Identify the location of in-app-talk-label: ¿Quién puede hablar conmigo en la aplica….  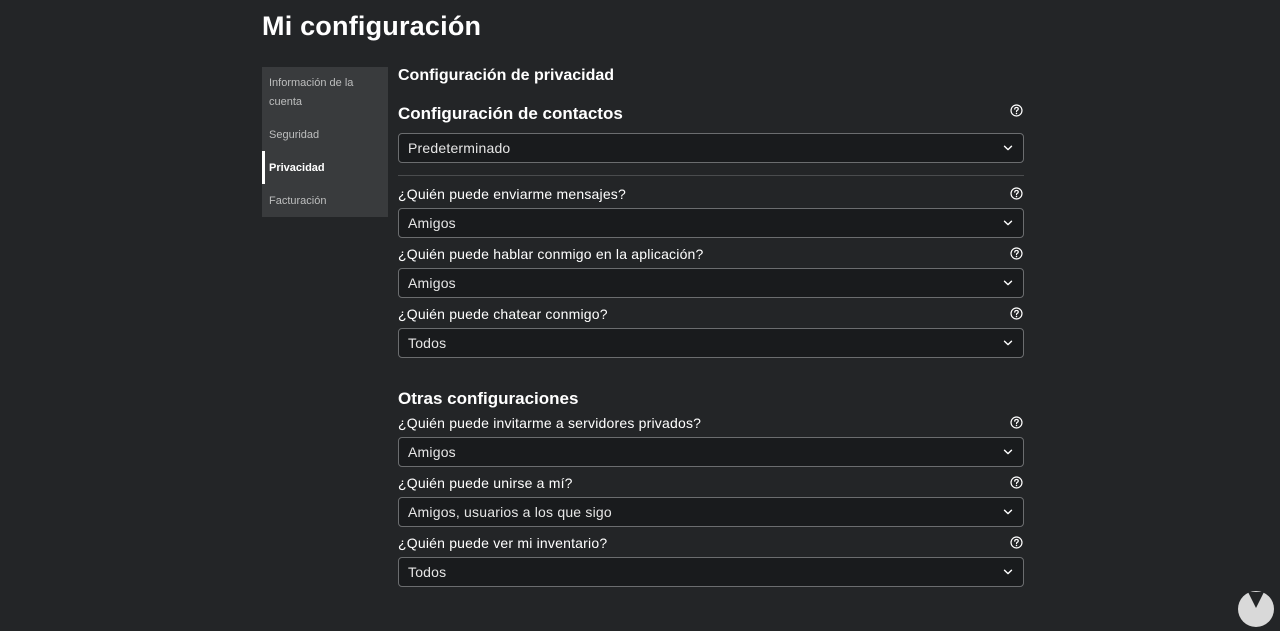
(551, 254).